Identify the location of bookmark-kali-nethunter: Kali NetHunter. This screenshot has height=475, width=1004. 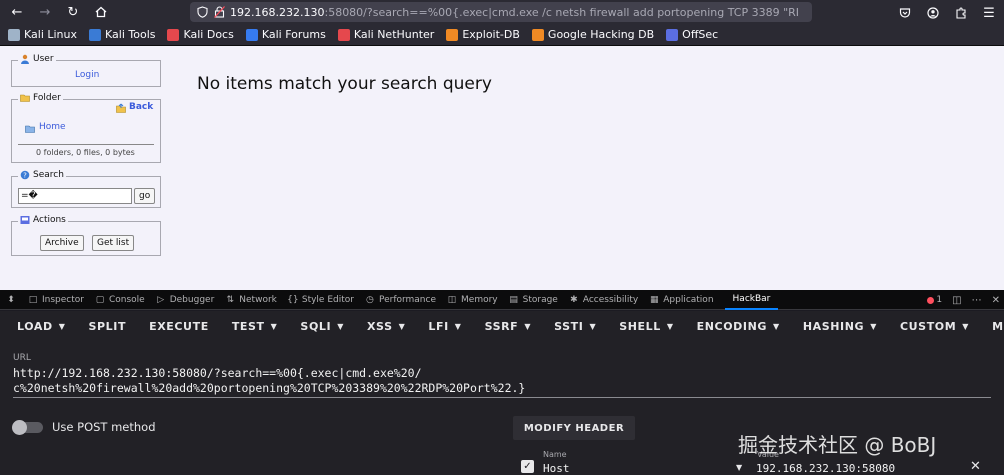
(386, 34).